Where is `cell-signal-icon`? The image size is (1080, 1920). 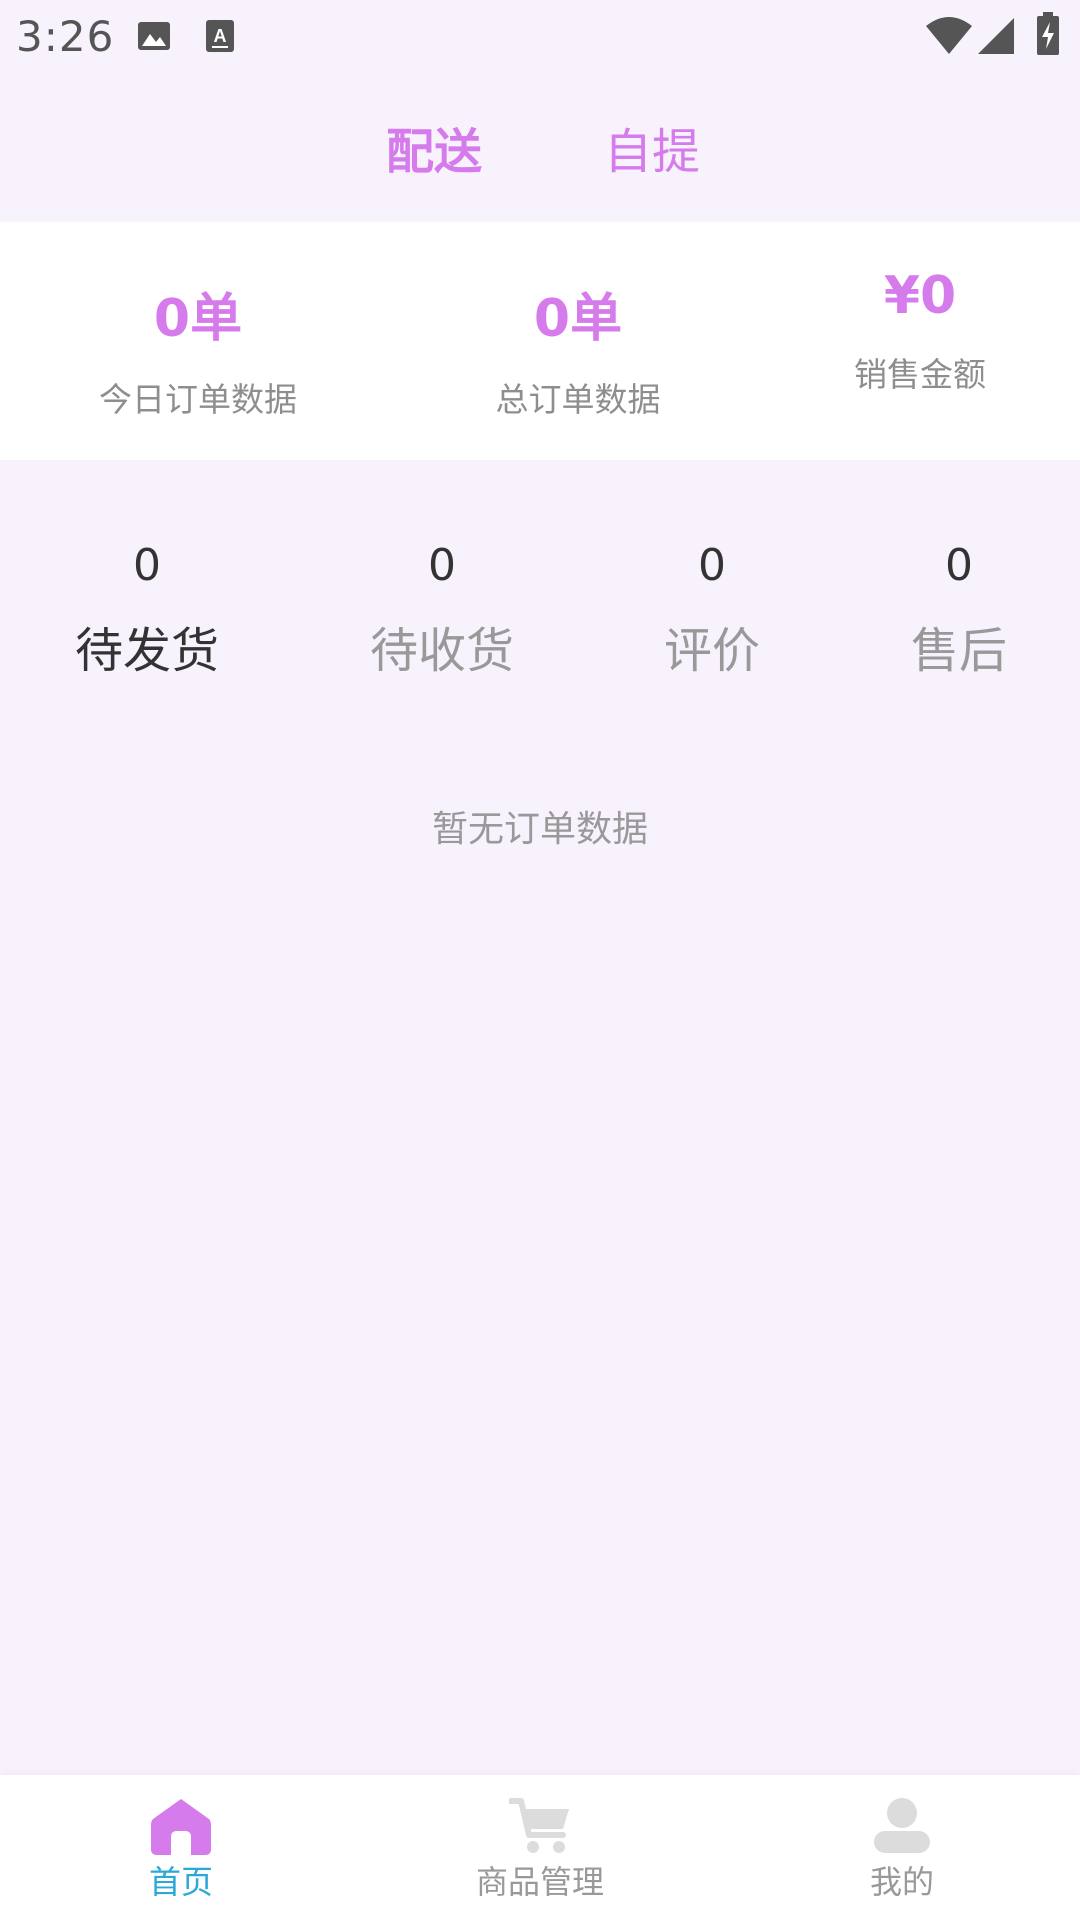 cell-signal-icon is located at coordinates (996, 36).